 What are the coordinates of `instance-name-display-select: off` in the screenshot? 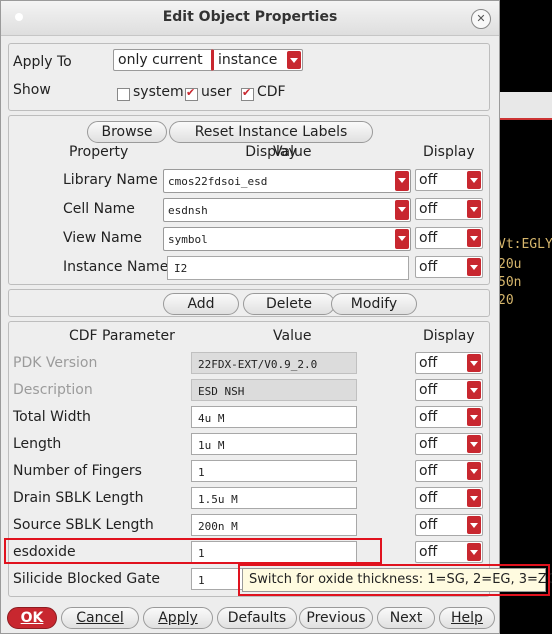 It's located at (449, 267).